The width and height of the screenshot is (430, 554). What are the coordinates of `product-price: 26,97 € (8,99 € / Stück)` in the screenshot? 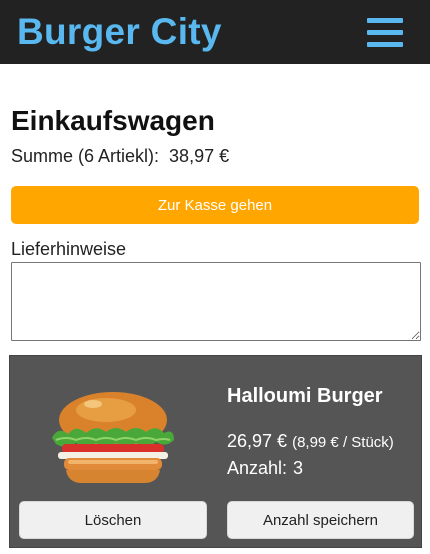 It's located at (310, 442).